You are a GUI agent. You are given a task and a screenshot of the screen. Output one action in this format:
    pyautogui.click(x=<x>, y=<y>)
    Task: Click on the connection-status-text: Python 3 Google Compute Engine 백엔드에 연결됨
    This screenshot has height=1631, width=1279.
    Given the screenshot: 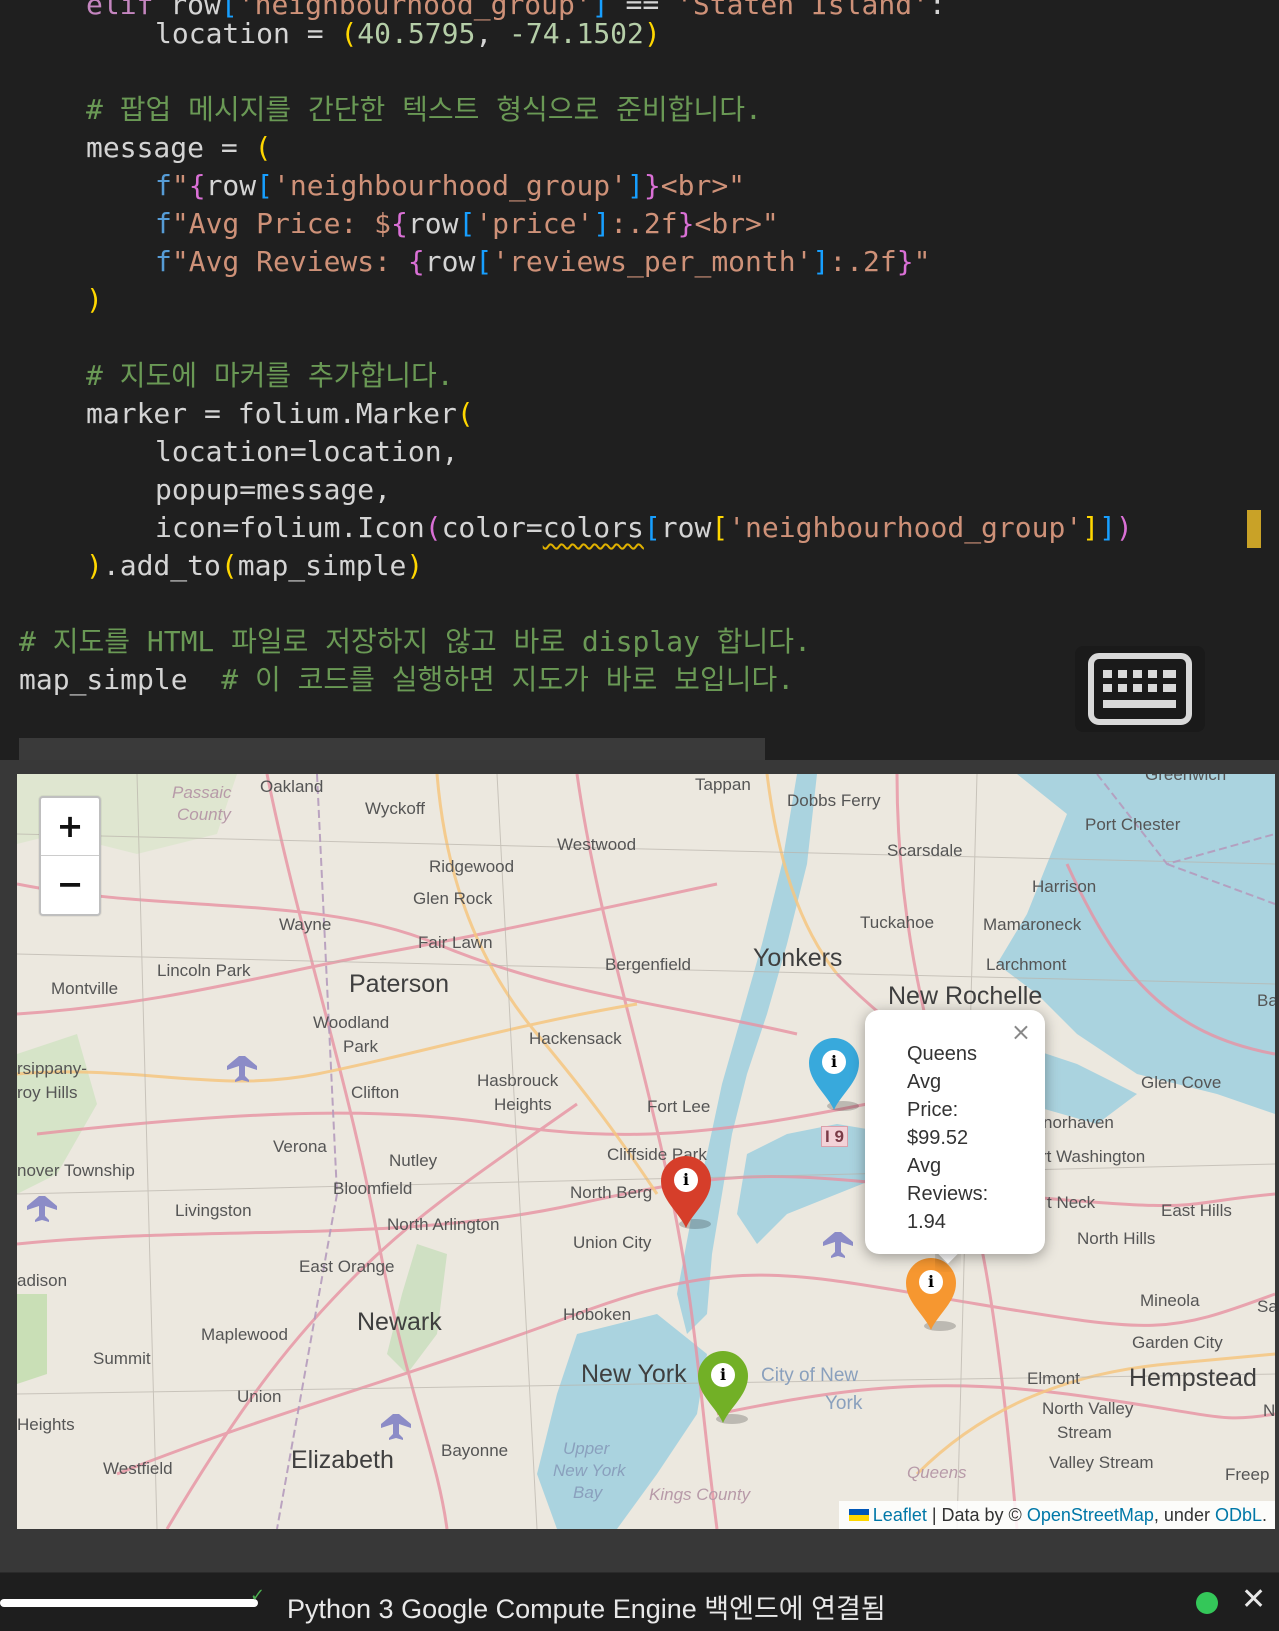 What is the action you would take?
    pyautogui.click(x=586, y=1609)
    